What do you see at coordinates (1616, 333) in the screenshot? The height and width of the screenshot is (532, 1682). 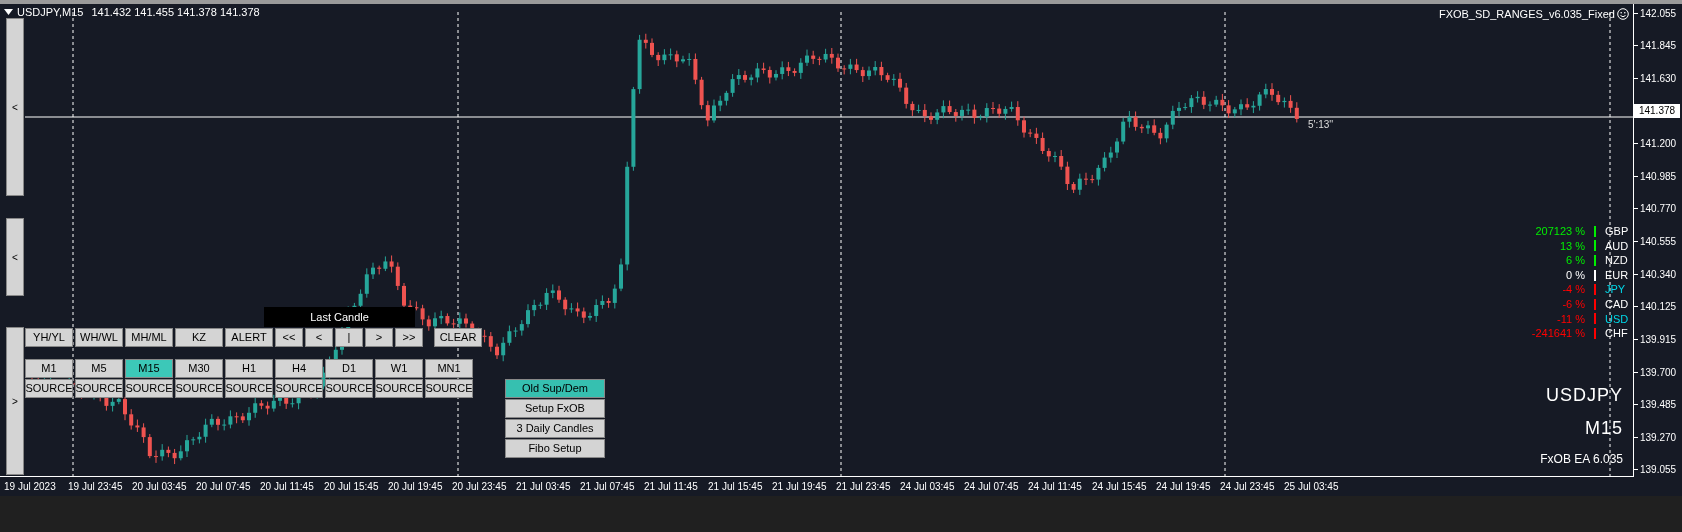 I see `currency-code: CHF` at bounding box center [1616, 333].